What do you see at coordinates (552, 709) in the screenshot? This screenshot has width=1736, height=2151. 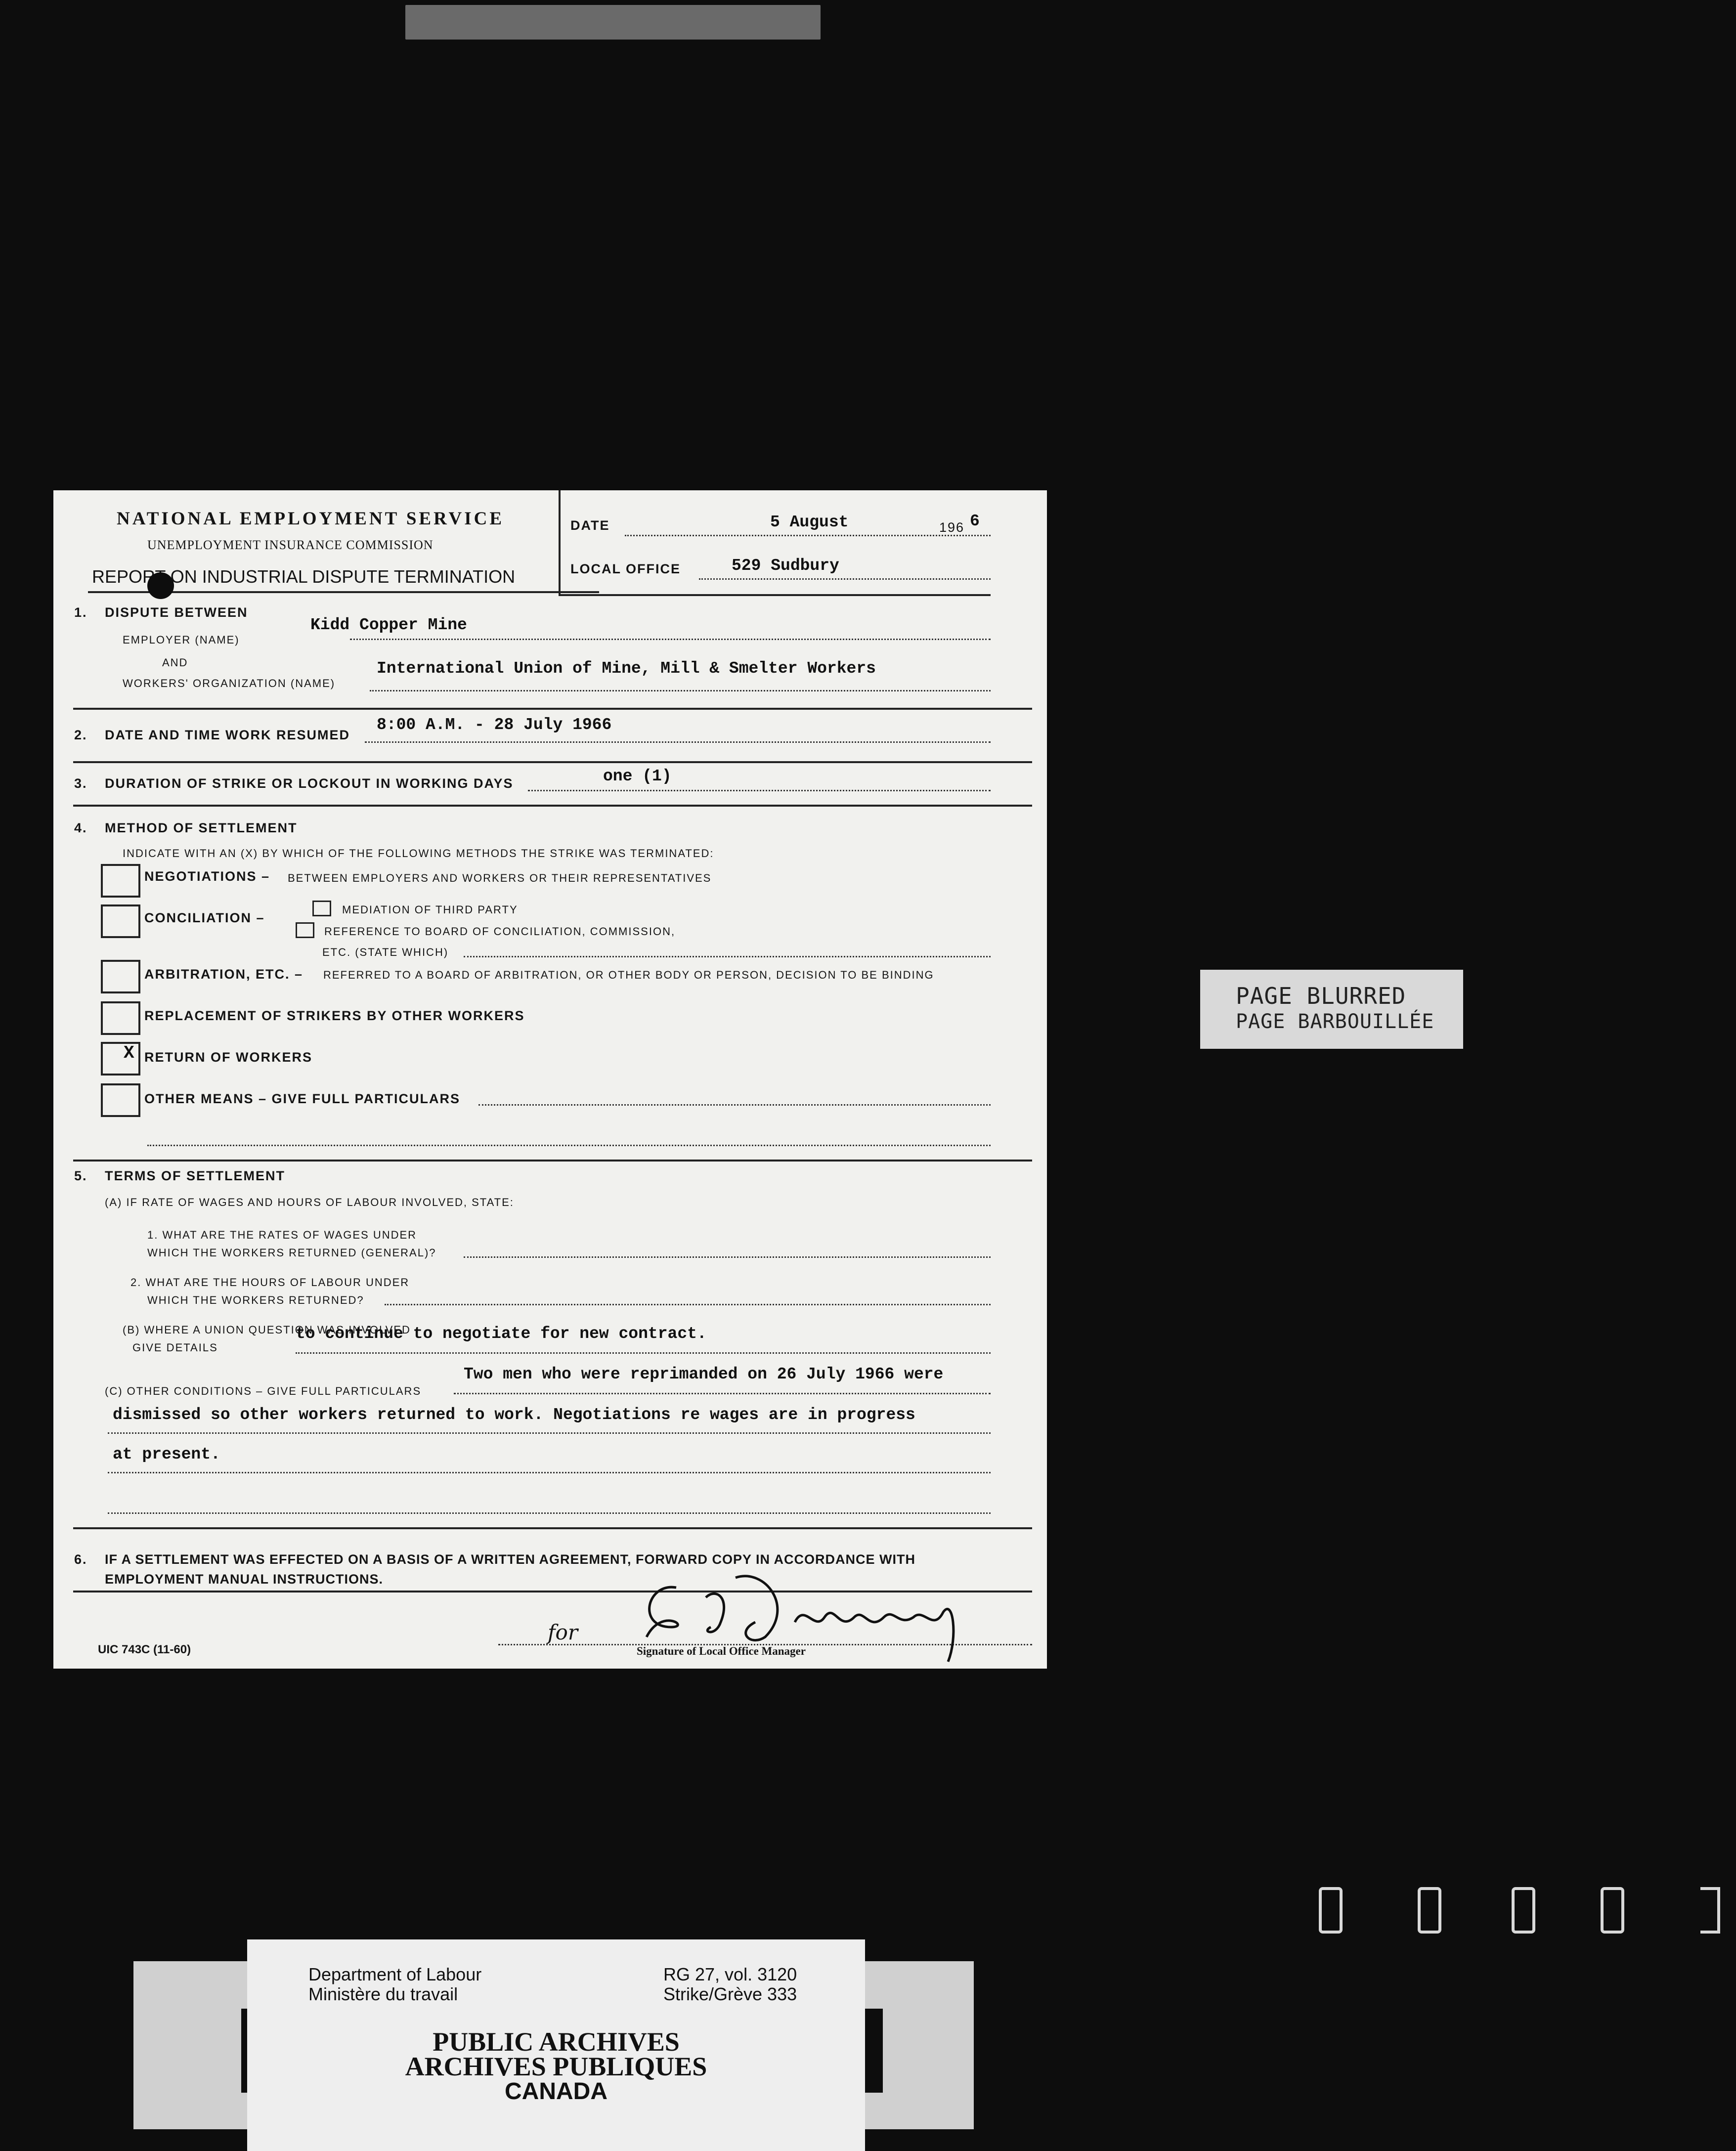 I see `s1-rule` at bounding box center [552, 709].